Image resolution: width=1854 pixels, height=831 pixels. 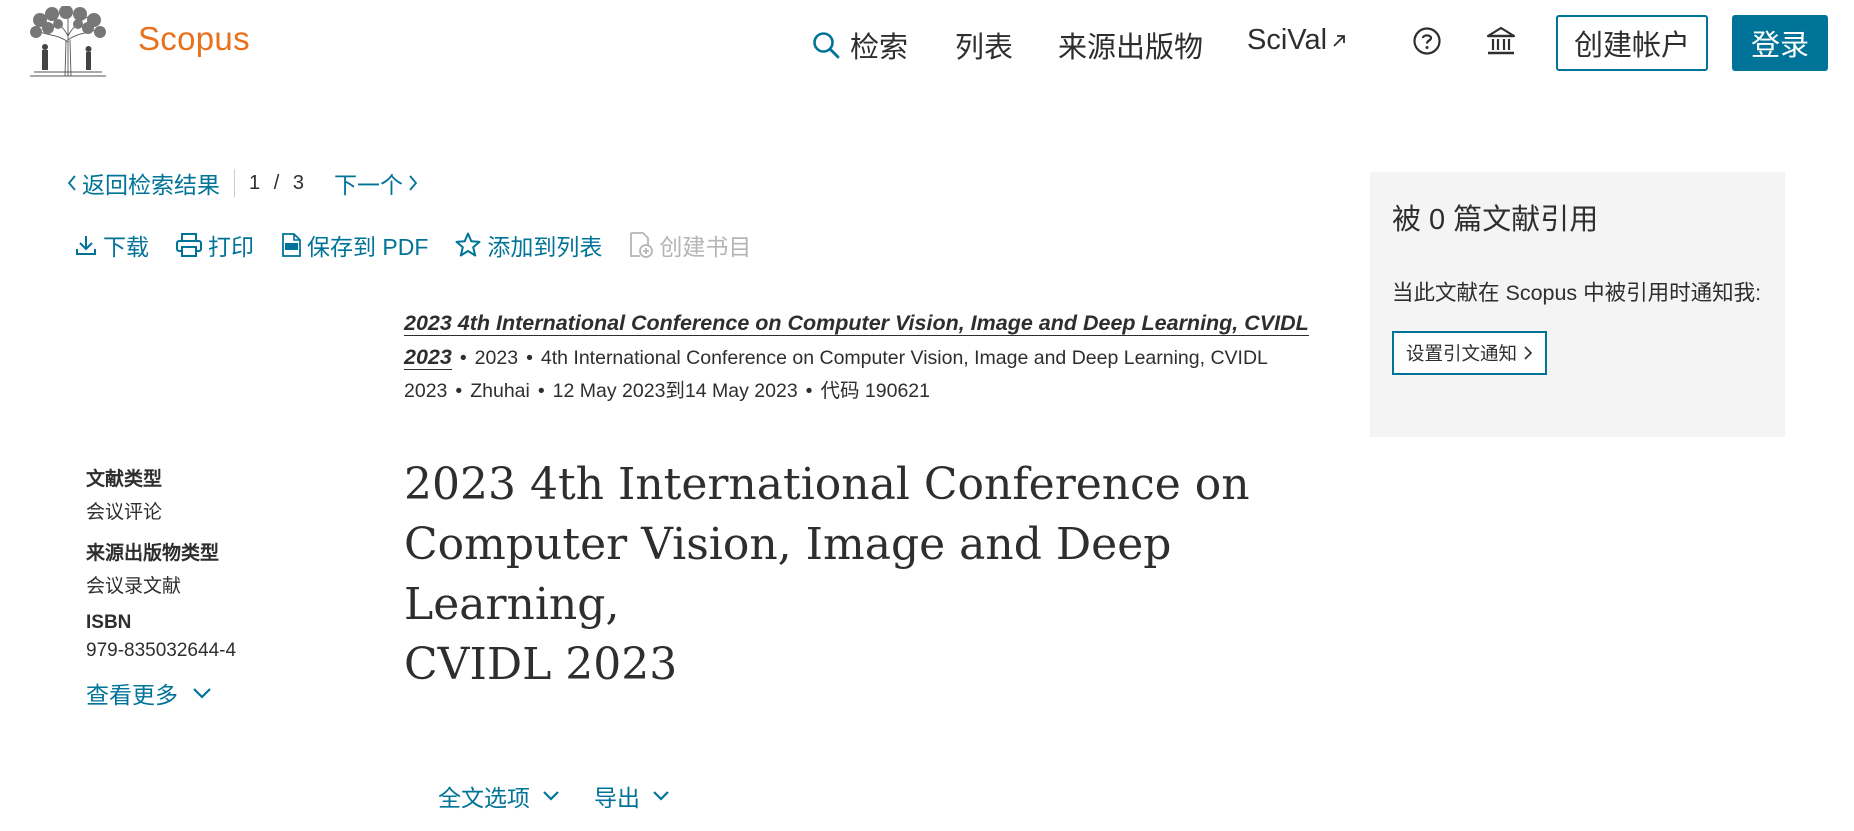 I want to click on elsevier-logo, so click(x=68, y=41).